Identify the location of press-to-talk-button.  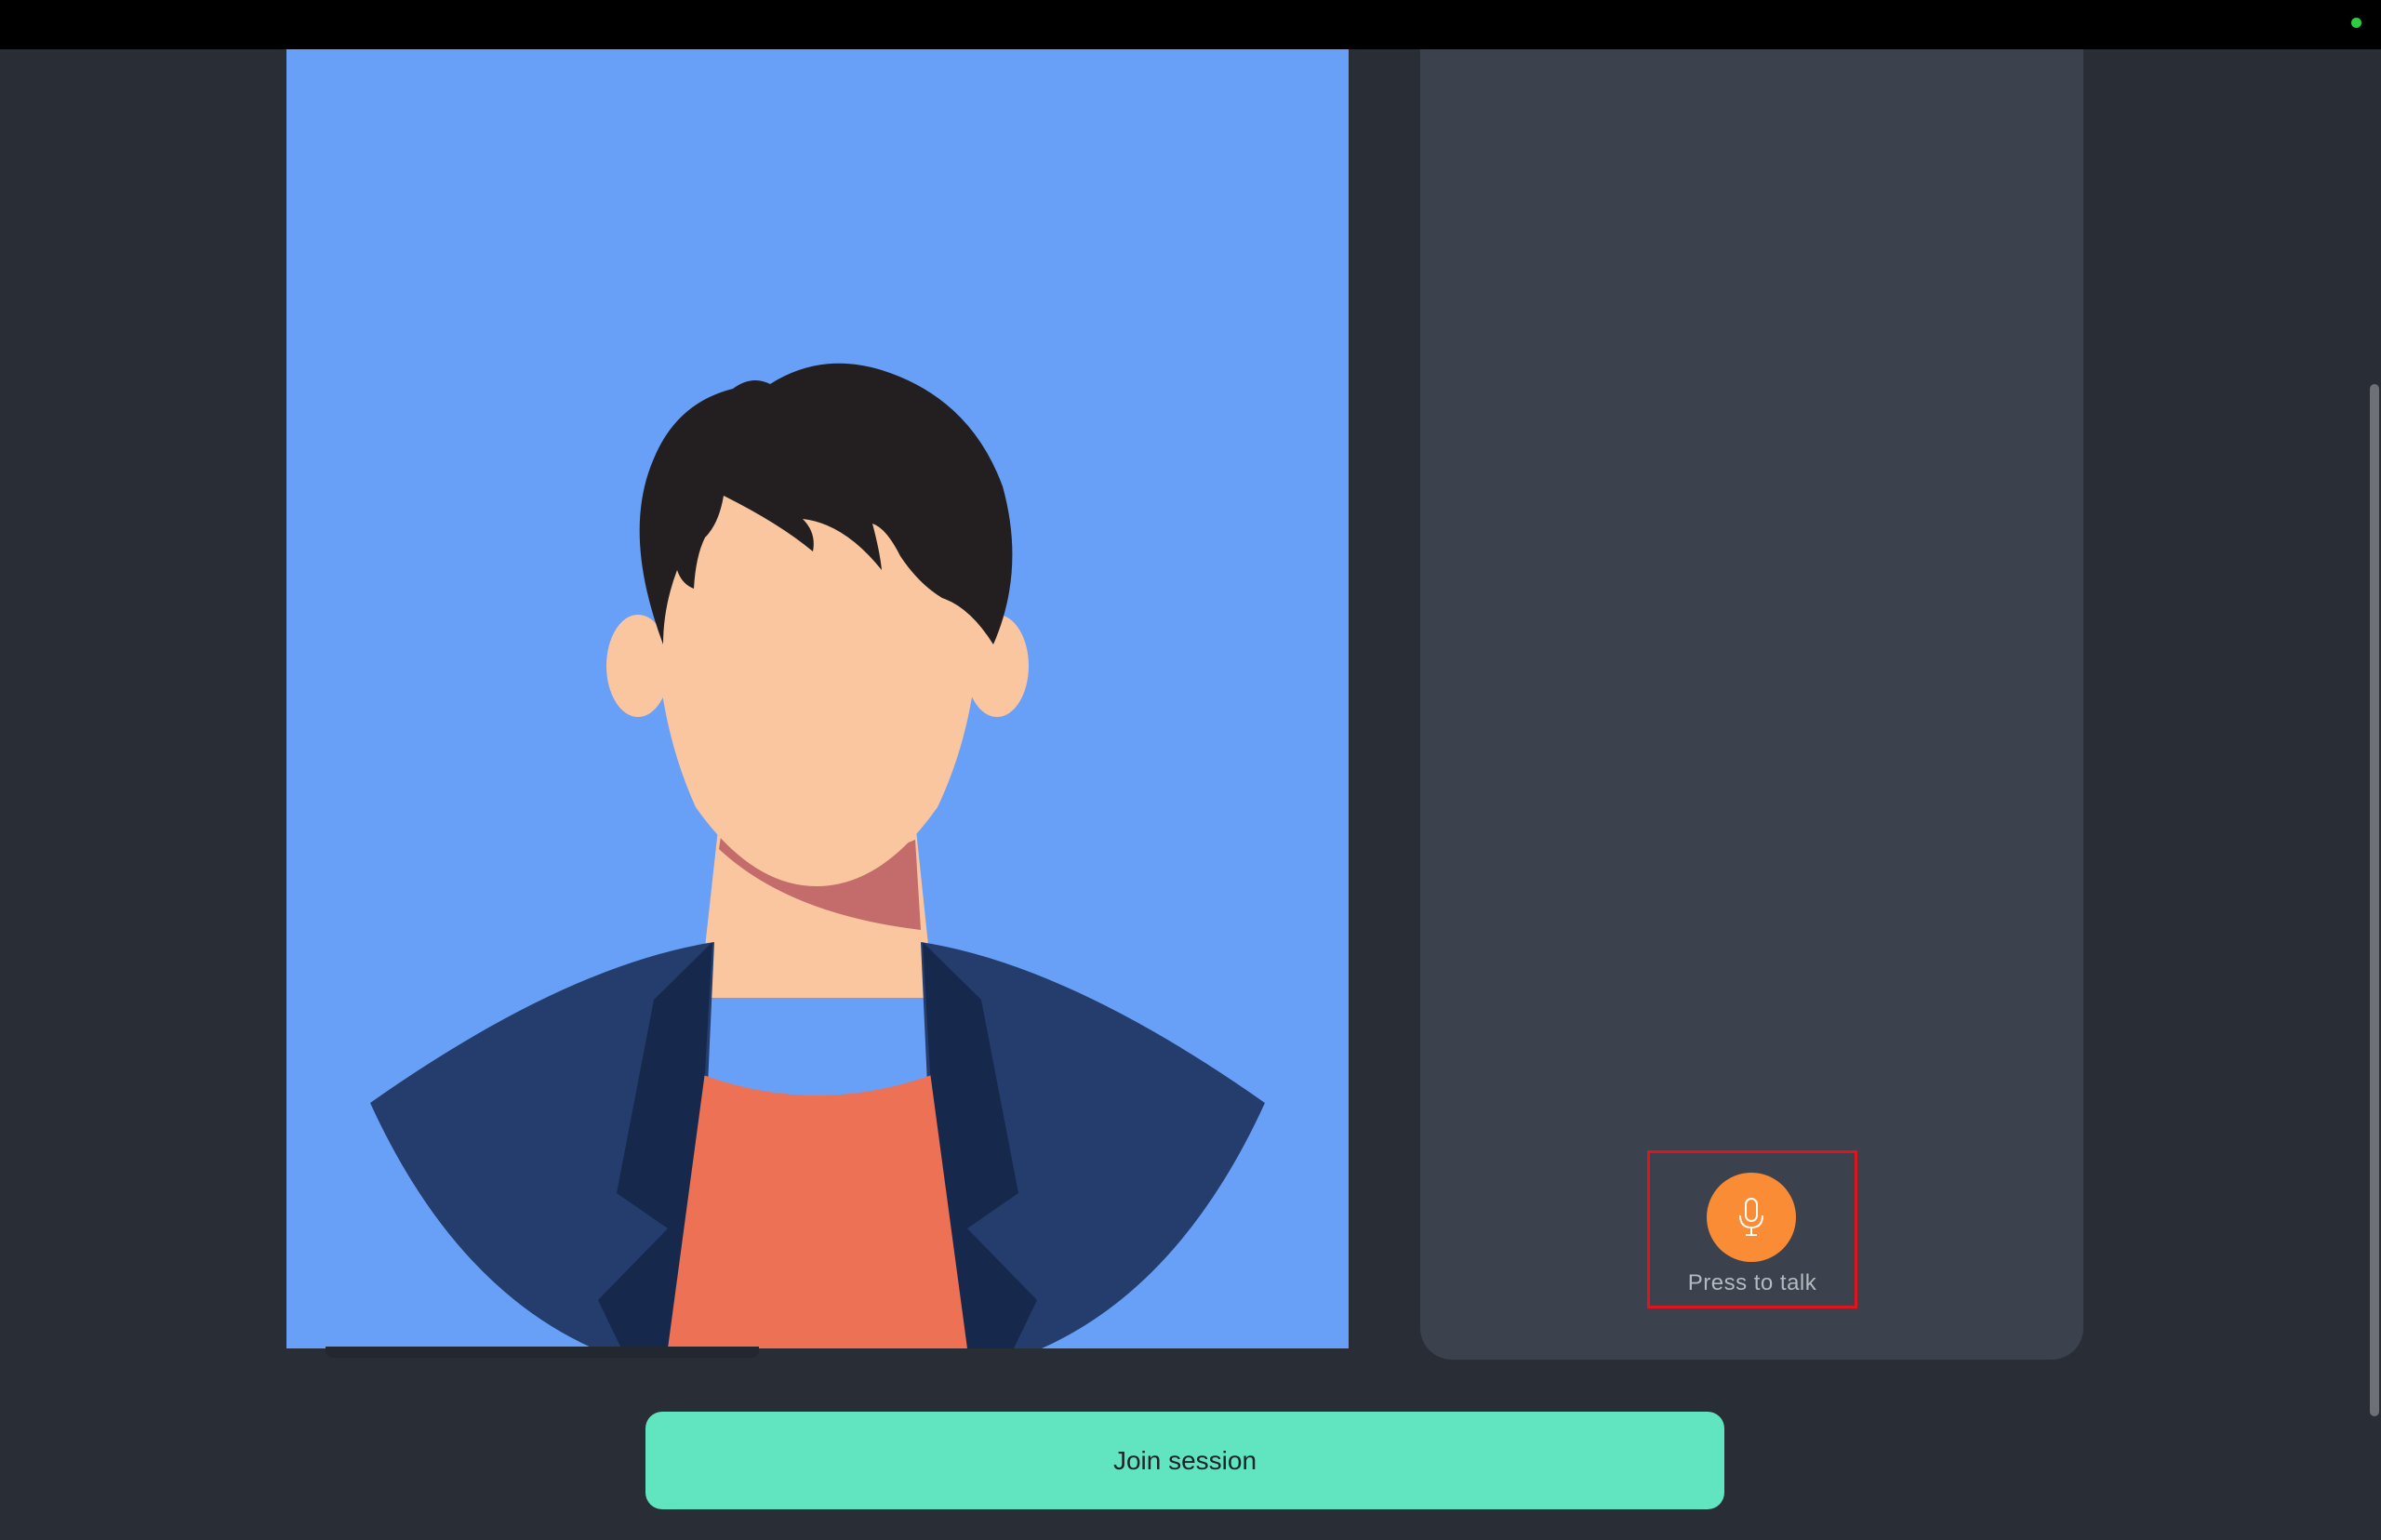
(1751, 1217).